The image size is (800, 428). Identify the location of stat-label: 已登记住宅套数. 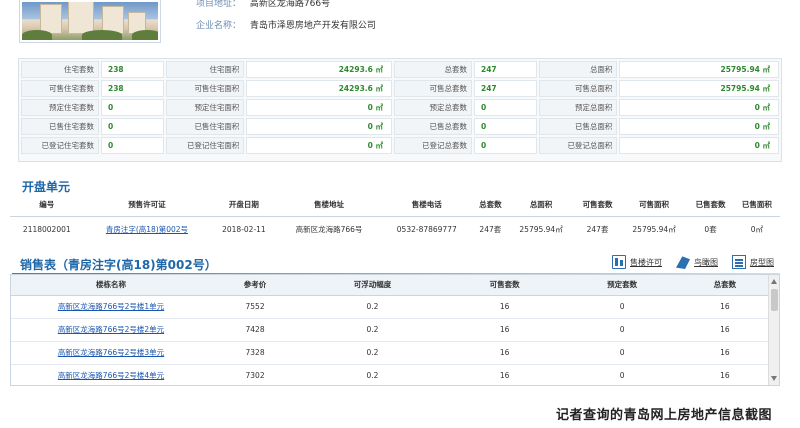
(60, 145).